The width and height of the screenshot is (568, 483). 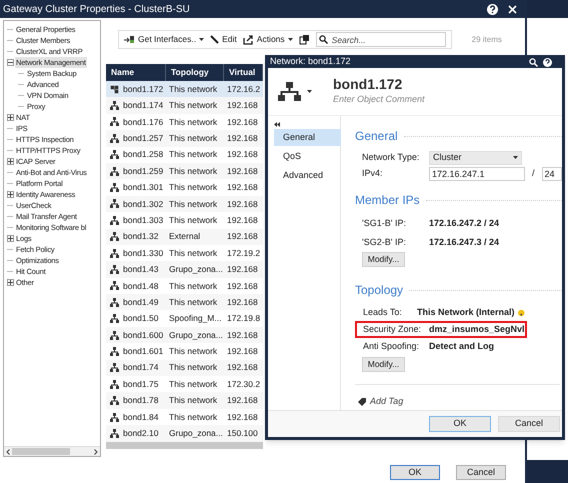 I want to click on import-icon, so click(x=129, y=39).